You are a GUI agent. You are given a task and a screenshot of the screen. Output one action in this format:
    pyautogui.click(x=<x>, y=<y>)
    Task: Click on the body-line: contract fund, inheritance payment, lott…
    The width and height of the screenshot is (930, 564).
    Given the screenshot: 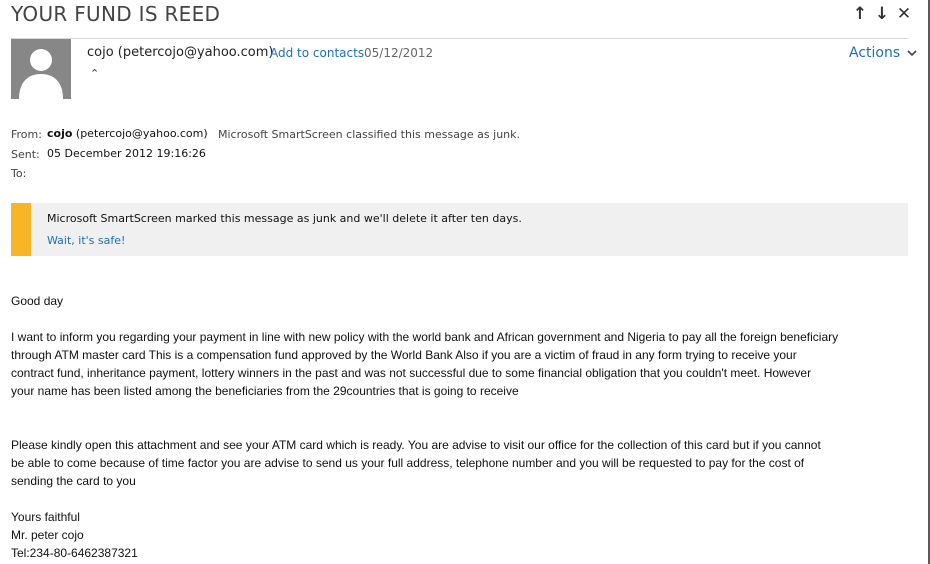 What is the action you would take?
    pyautogui.click(x=411, y=373)
    